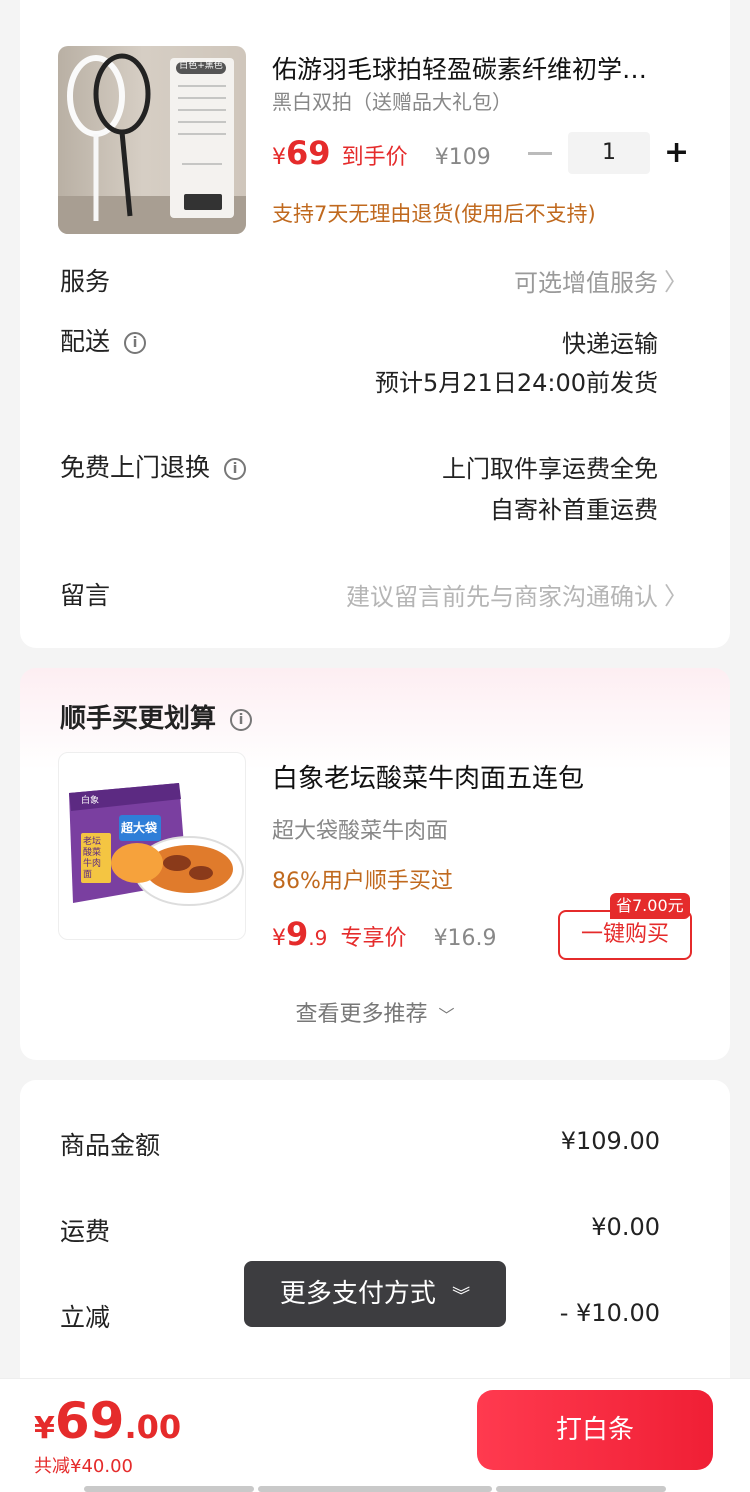 The image size is (750, 1492). Describe the element at coordinates (650, 906) in the screenshot. I see `save-badge: 省7.00元` at that location.